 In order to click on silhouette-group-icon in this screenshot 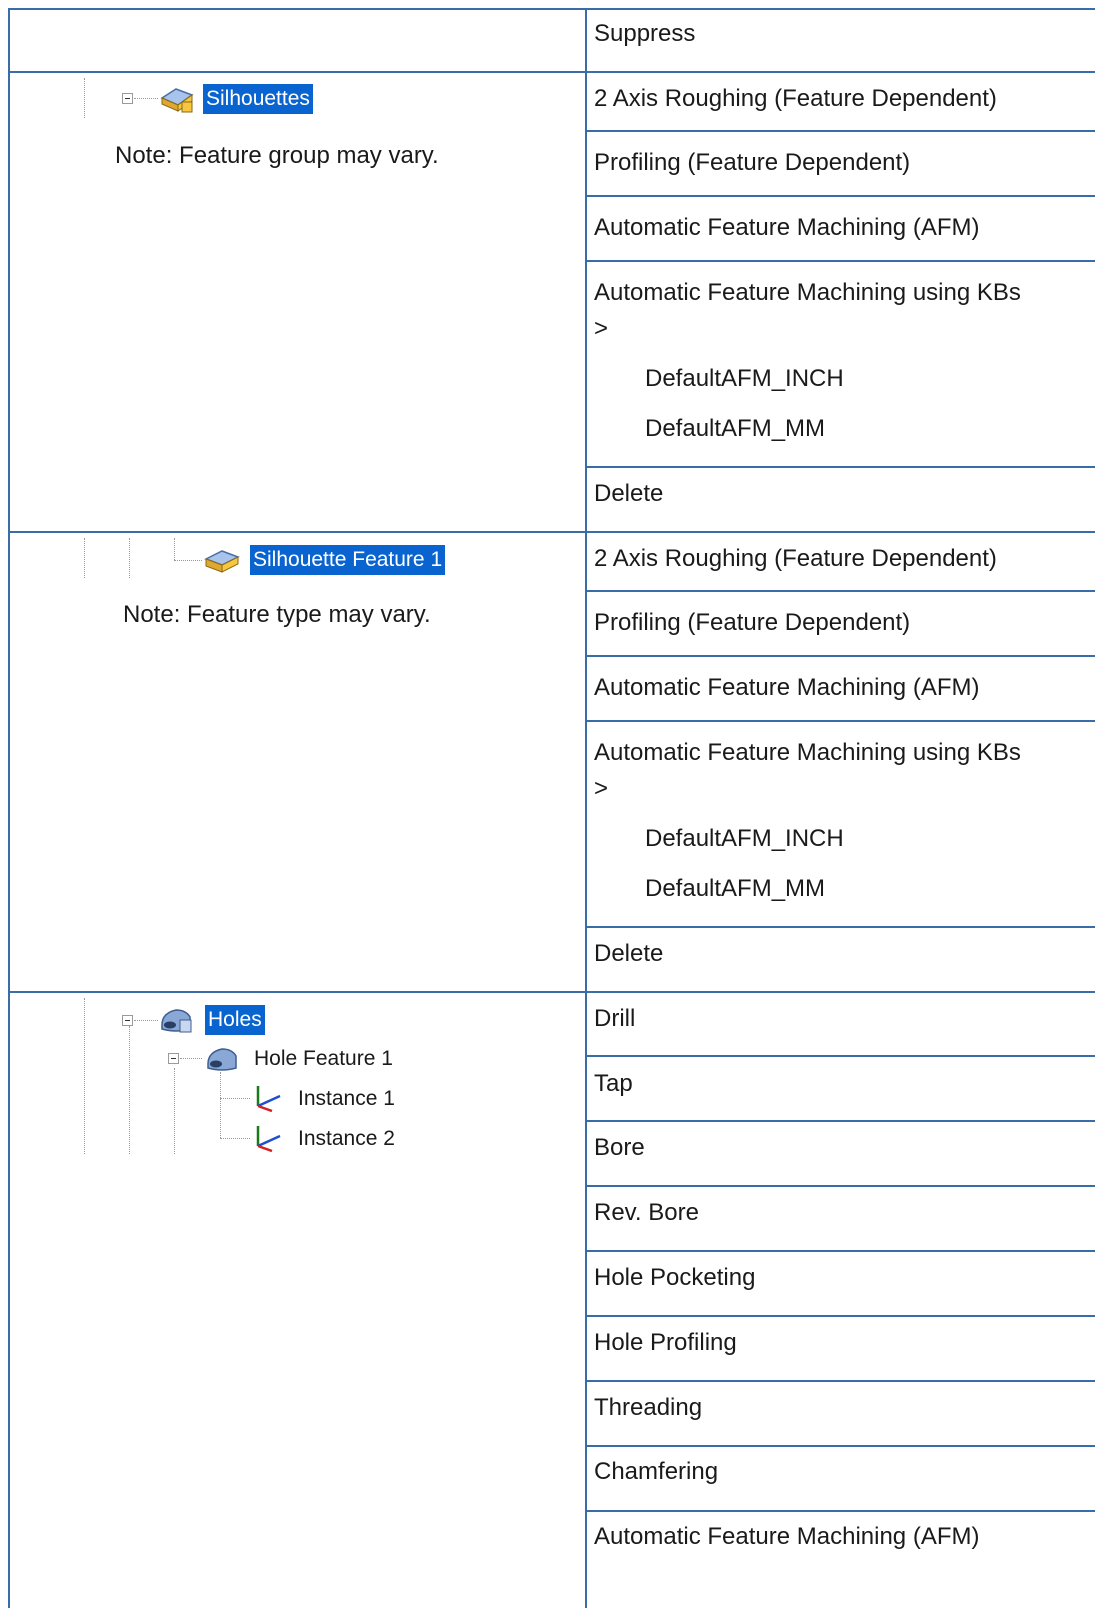, I will do `click(177, 100)`.